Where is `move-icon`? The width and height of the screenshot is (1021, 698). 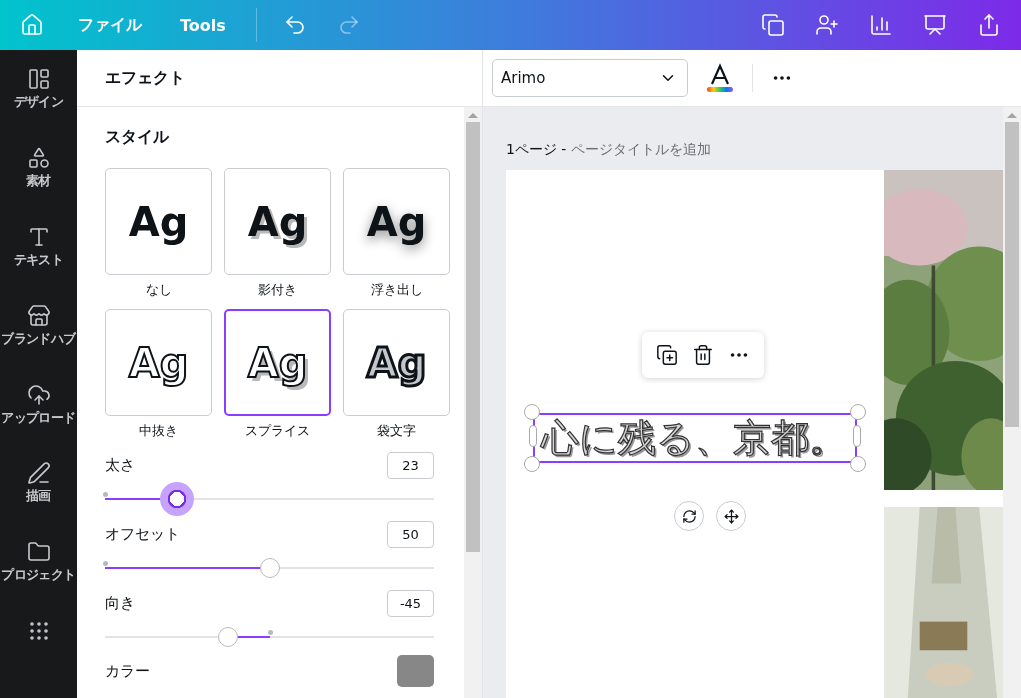
move-icon is located at coordinates (731, 516).